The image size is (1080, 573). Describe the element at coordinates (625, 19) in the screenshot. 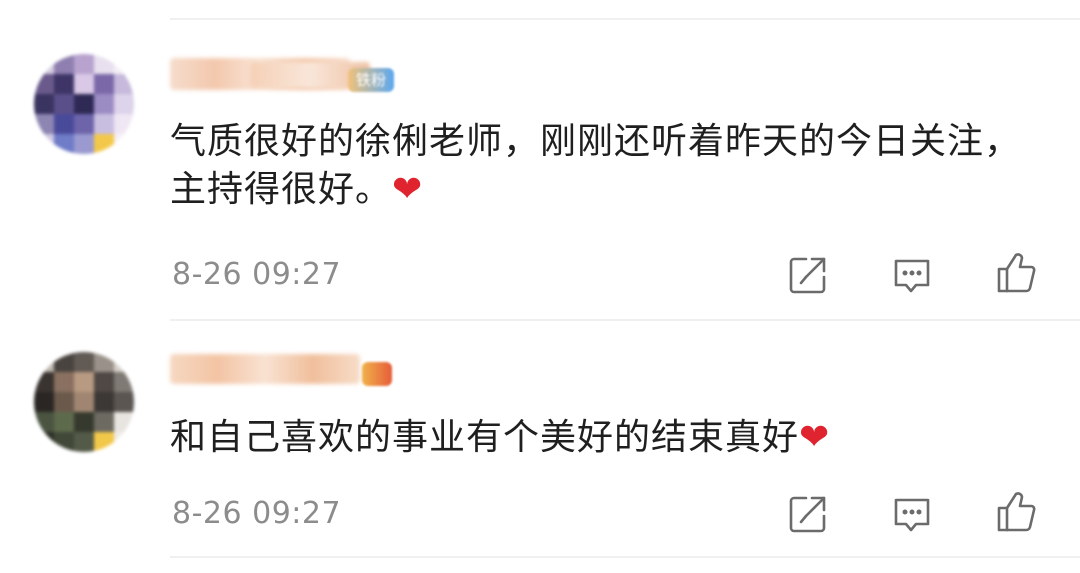

I see `divider-top` at that location.